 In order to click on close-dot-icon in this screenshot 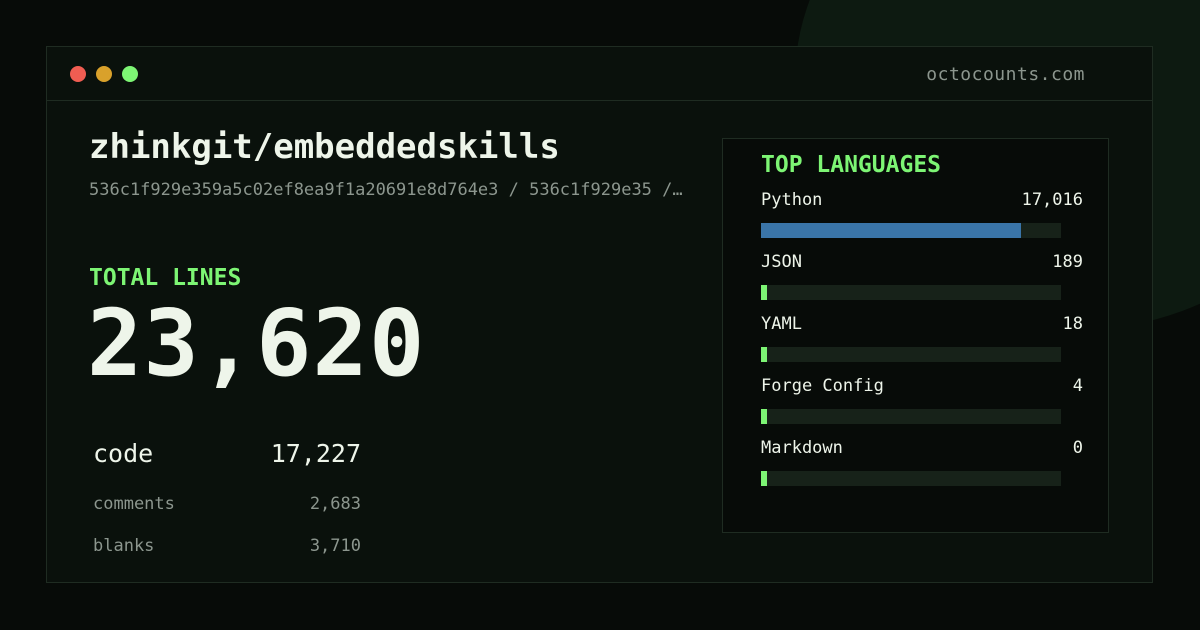, I will do `click(78, 74)`.